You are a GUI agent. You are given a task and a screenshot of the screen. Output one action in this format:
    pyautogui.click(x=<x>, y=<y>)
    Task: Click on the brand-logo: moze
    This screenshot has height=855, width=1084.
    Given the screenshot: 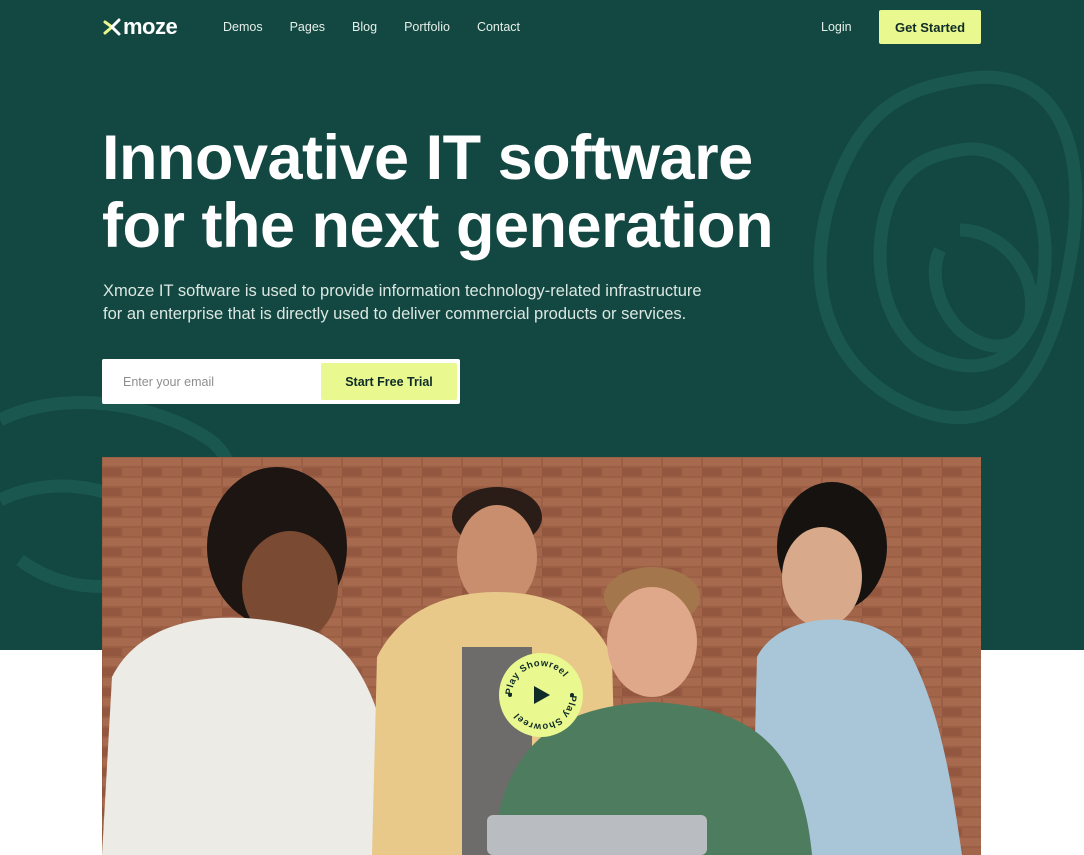 What is the action you would take?
    pyautogui.click(x=140, y=27)
    